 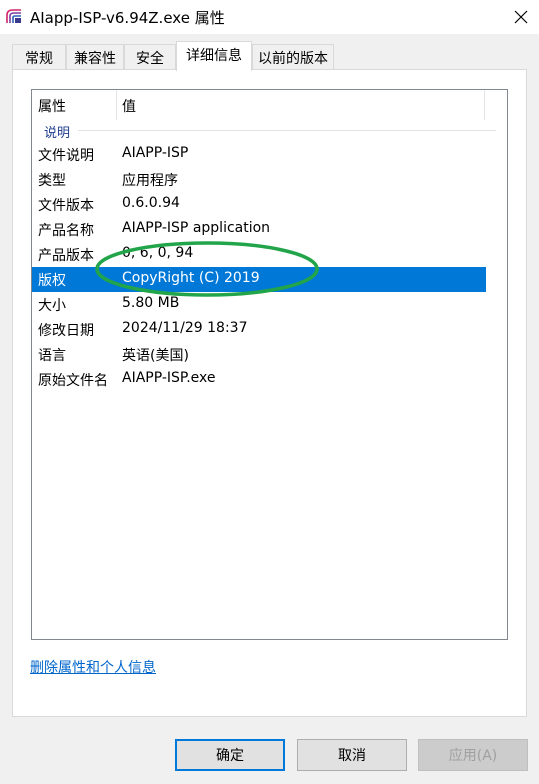 What do you see at coordinates (230, 755) in the screenshot?
I see `ok-button: 确定` at bounding box center [230, 755].